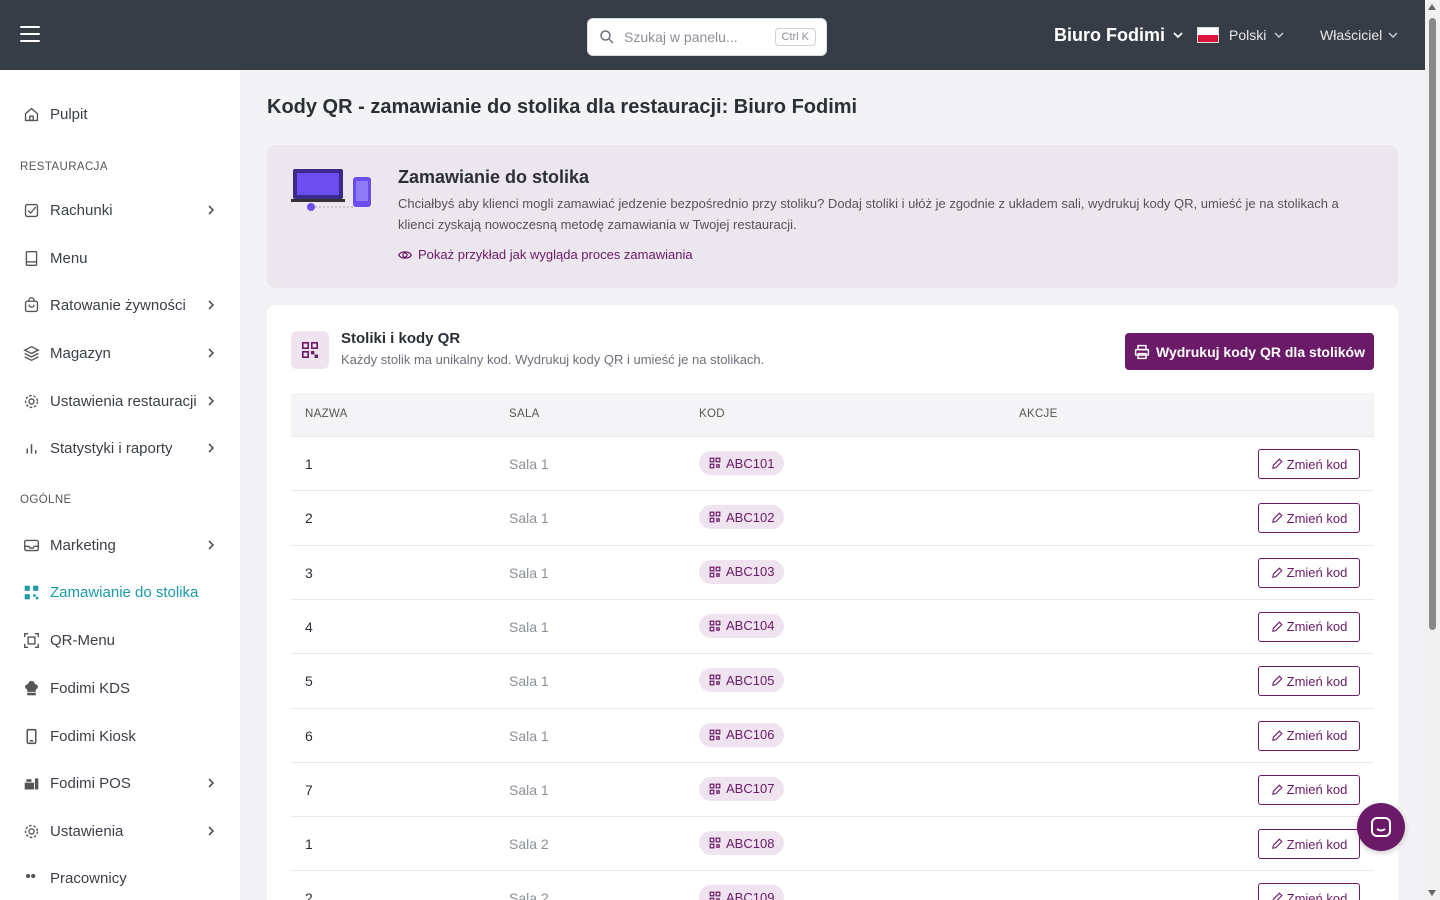  Describe the element at coordinates (120, 592) in the screenshot. I see `sidebar-item-zamawianie-do-stolika: Zamawianie do stolika` at that location.